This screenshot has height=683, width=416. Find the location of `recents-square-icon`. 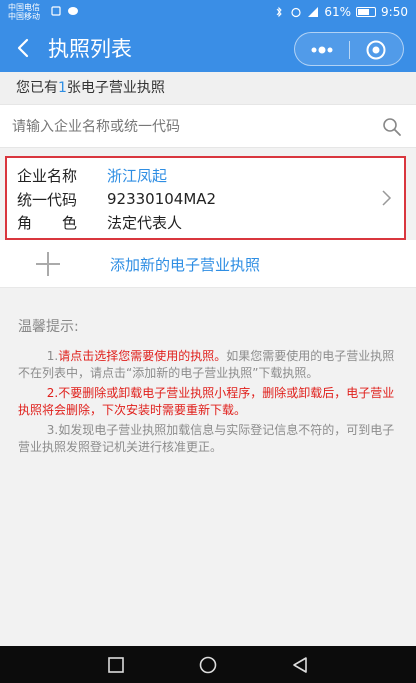

recents-square-icon is located at coordinates (116, 665).